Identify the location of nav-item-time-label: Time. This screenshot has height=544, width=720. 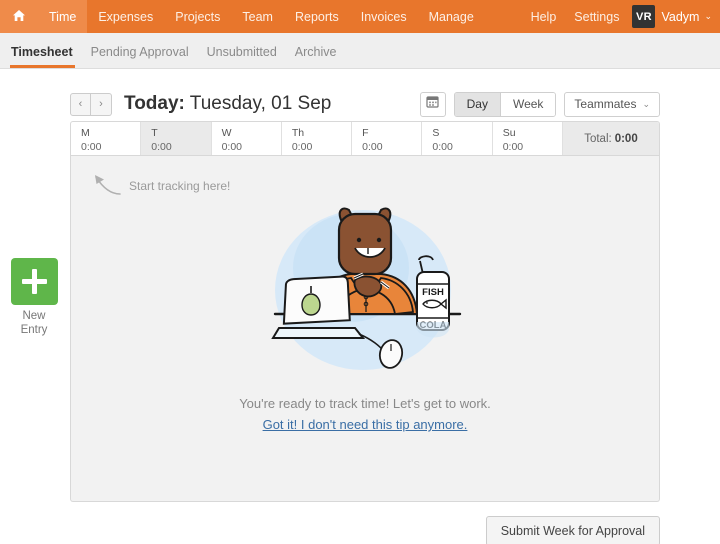
(63, 16).